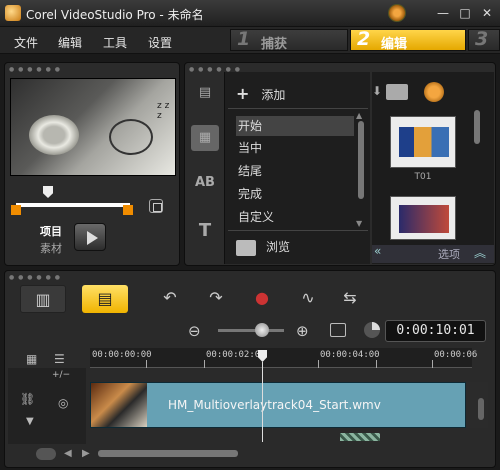 The height and width of the screenshot is (470, 500). Describe the element at coordinates (394, 44) in the screenshot. I see `step-label: 编辑` at that location.